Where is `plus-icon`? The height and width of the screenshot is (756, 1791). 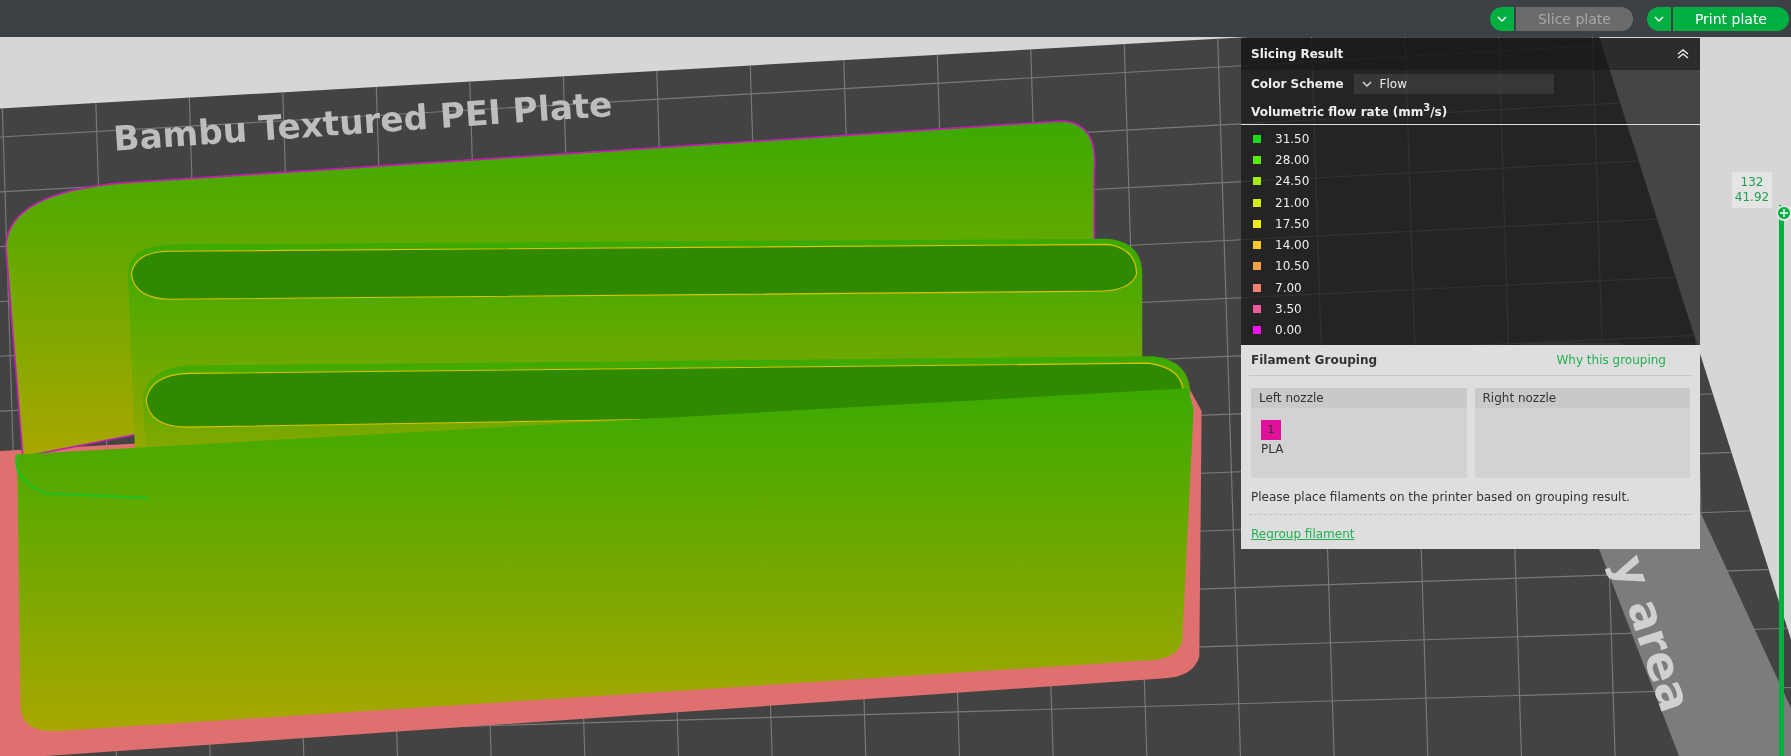 plus-icon is located at coordinates (1784, 213).